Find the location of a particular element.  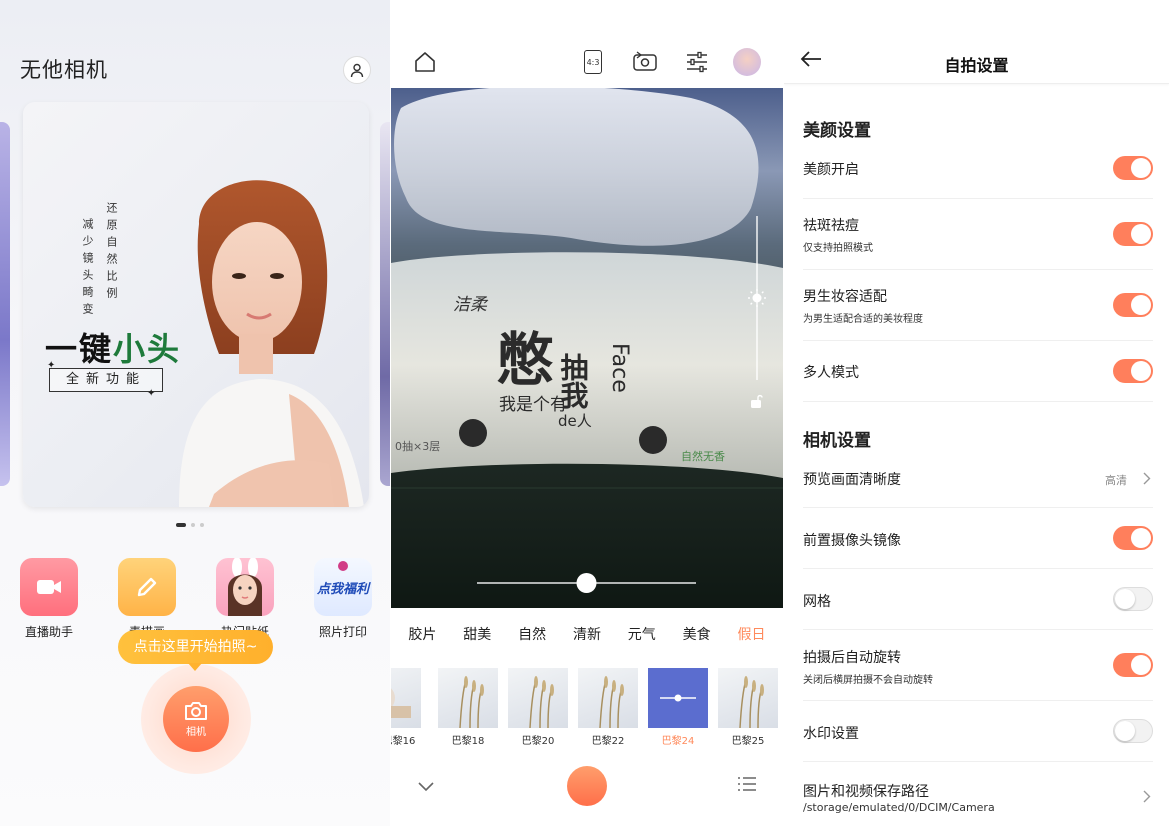

setting-title: 祛斑祛痘 is located at coordinates (831, 226).